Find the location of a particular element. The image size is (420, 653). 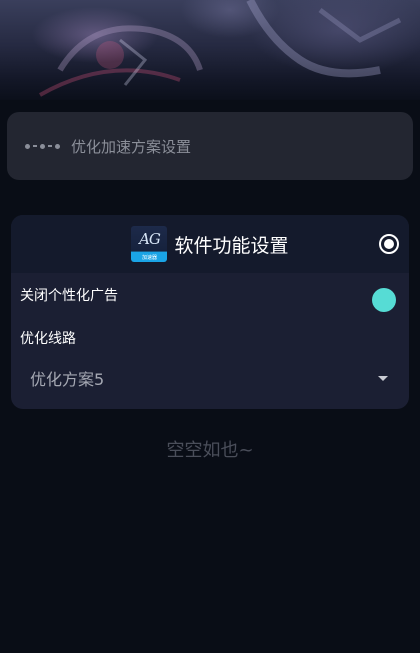

card-title: 软件功能设置 is located at coordinates (231, 245).